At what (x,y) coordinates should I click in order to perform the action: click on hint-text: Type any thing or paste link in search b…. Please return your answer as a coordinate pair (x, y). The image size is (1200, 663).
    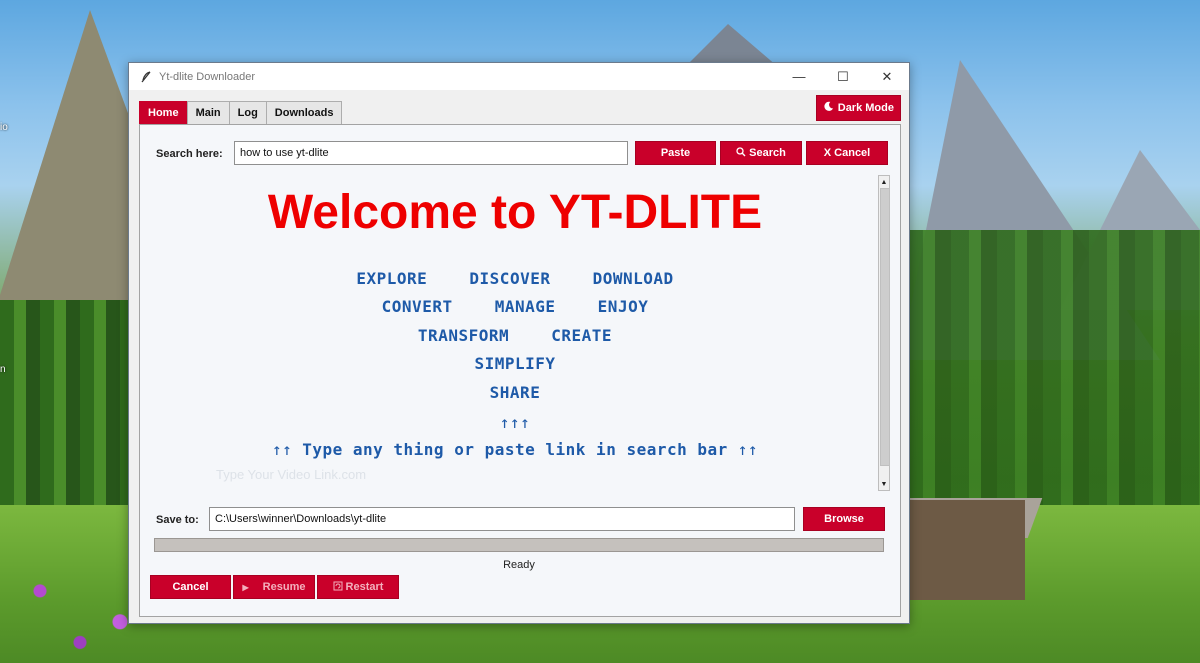
    Looking at the image, I should click on (515, 449).